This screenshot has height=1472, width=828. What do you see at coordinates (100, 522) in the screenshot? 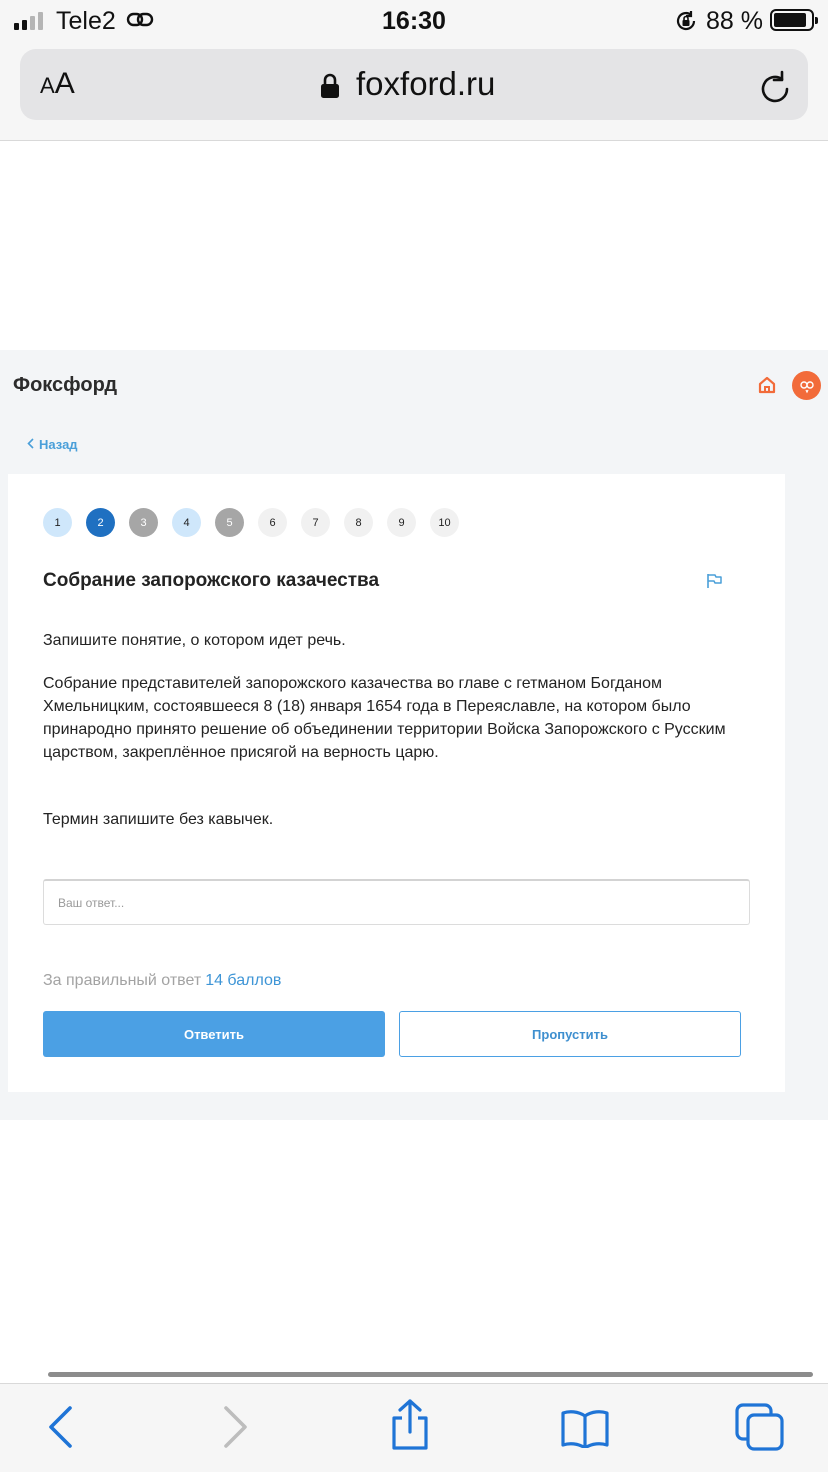
I see `step-2: 2` at bounding box center [100, 522].